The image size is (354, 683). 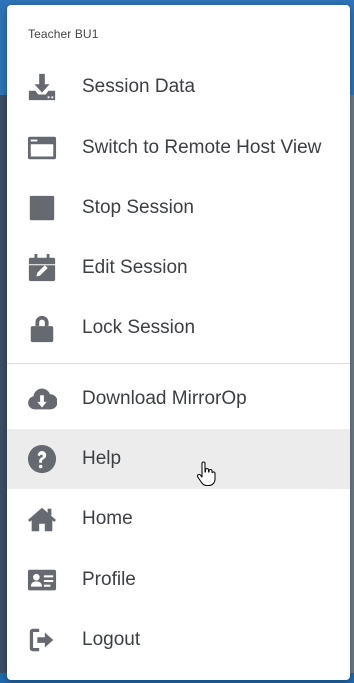 I want to click on menu-item-label: Session Data, so click(x=139, y=86).